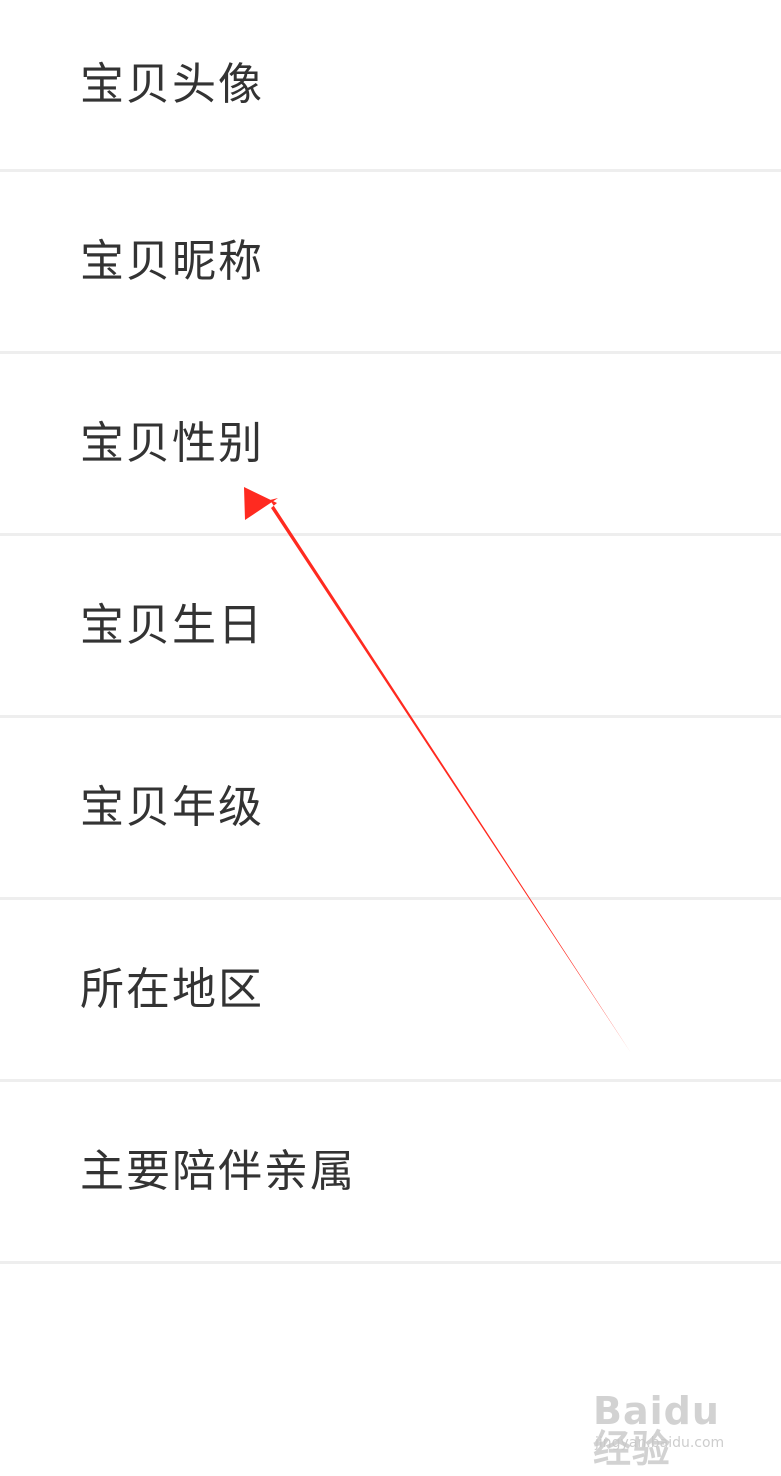  What do you see at coordinates (172, 261) in the screenshot?
I see `row-label: 宝贝昵称` at bounding box center [172, 261].